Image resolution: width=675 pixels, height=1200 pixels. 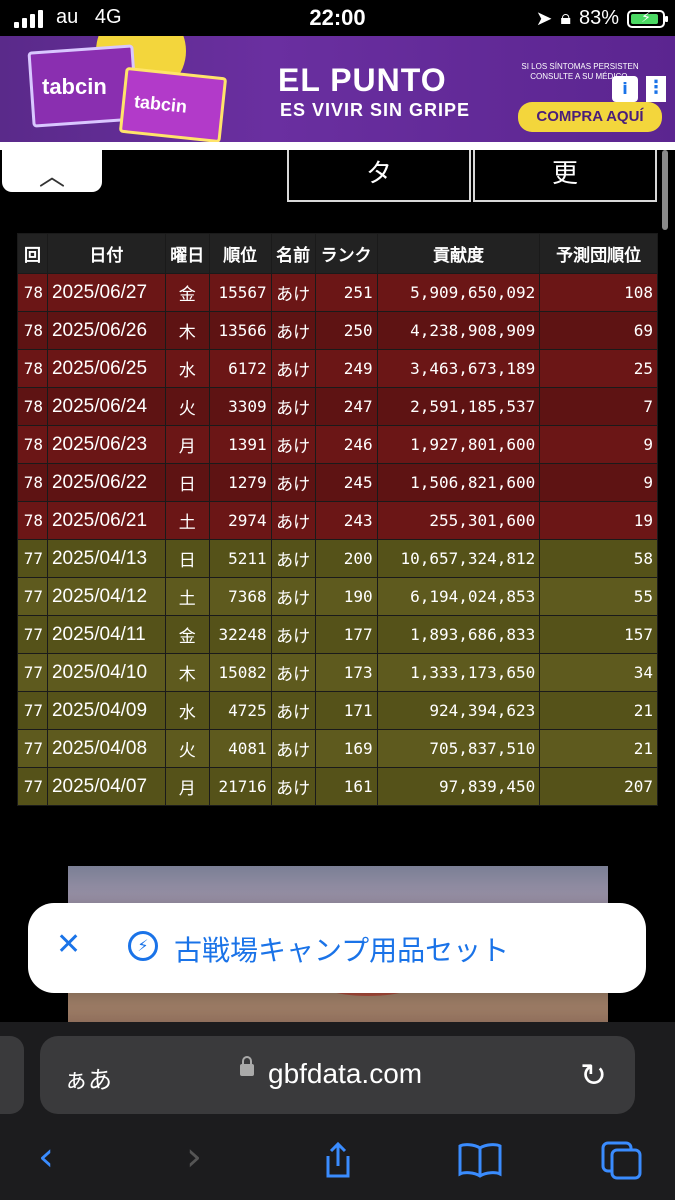 What do you see at coordinates (337, 672) in the screenshot?
I see `table-row: 77 2025/04/10 木 15082 あけ 173 1,333,173,650 34` at bounding box center [337, 672].